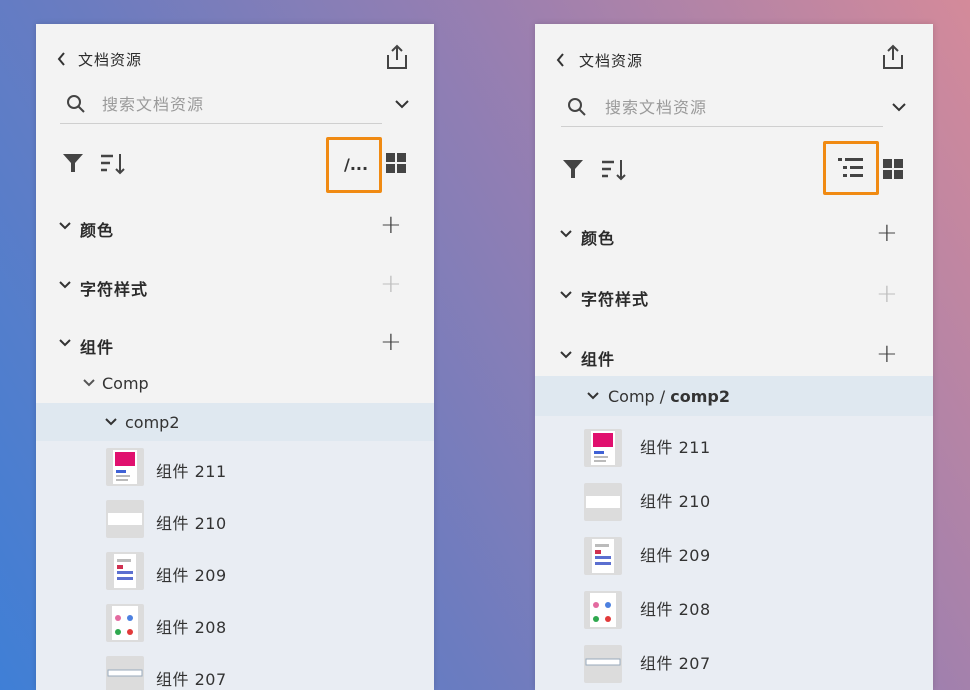 This screenshot has width=970, height=690. I want to click on folder-comp2: comp2, so click(152, 422).